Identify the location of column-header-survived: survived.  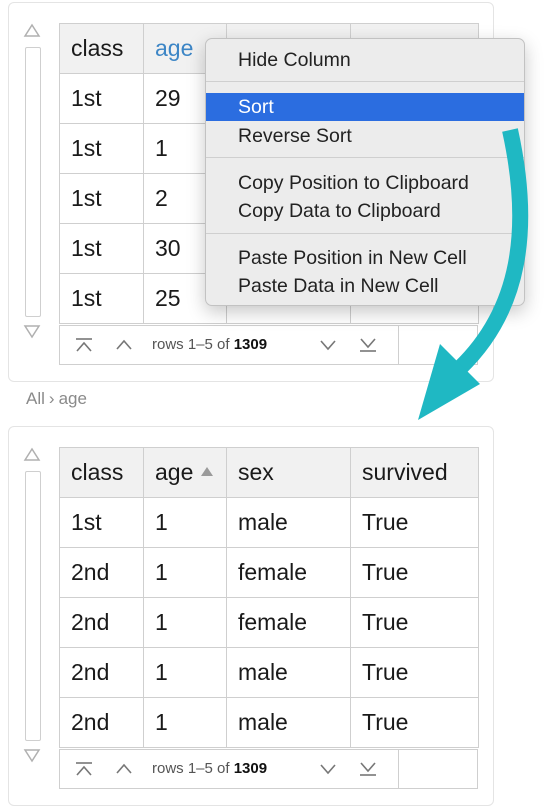
(414, 472).